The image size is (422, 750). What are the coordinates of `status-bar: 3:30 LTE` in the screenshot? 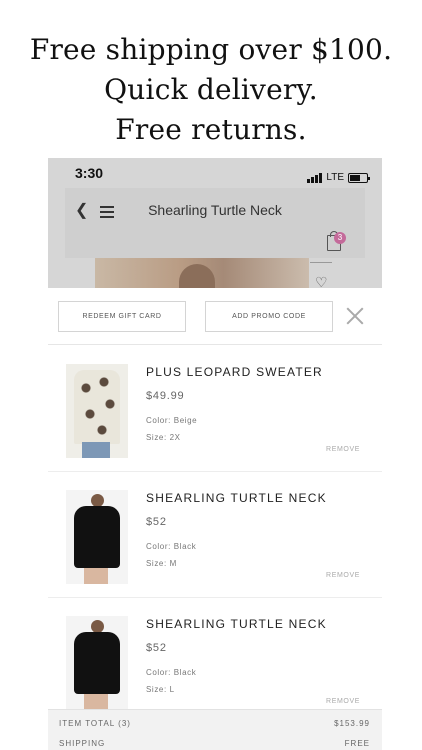 It's located at (215, 173).